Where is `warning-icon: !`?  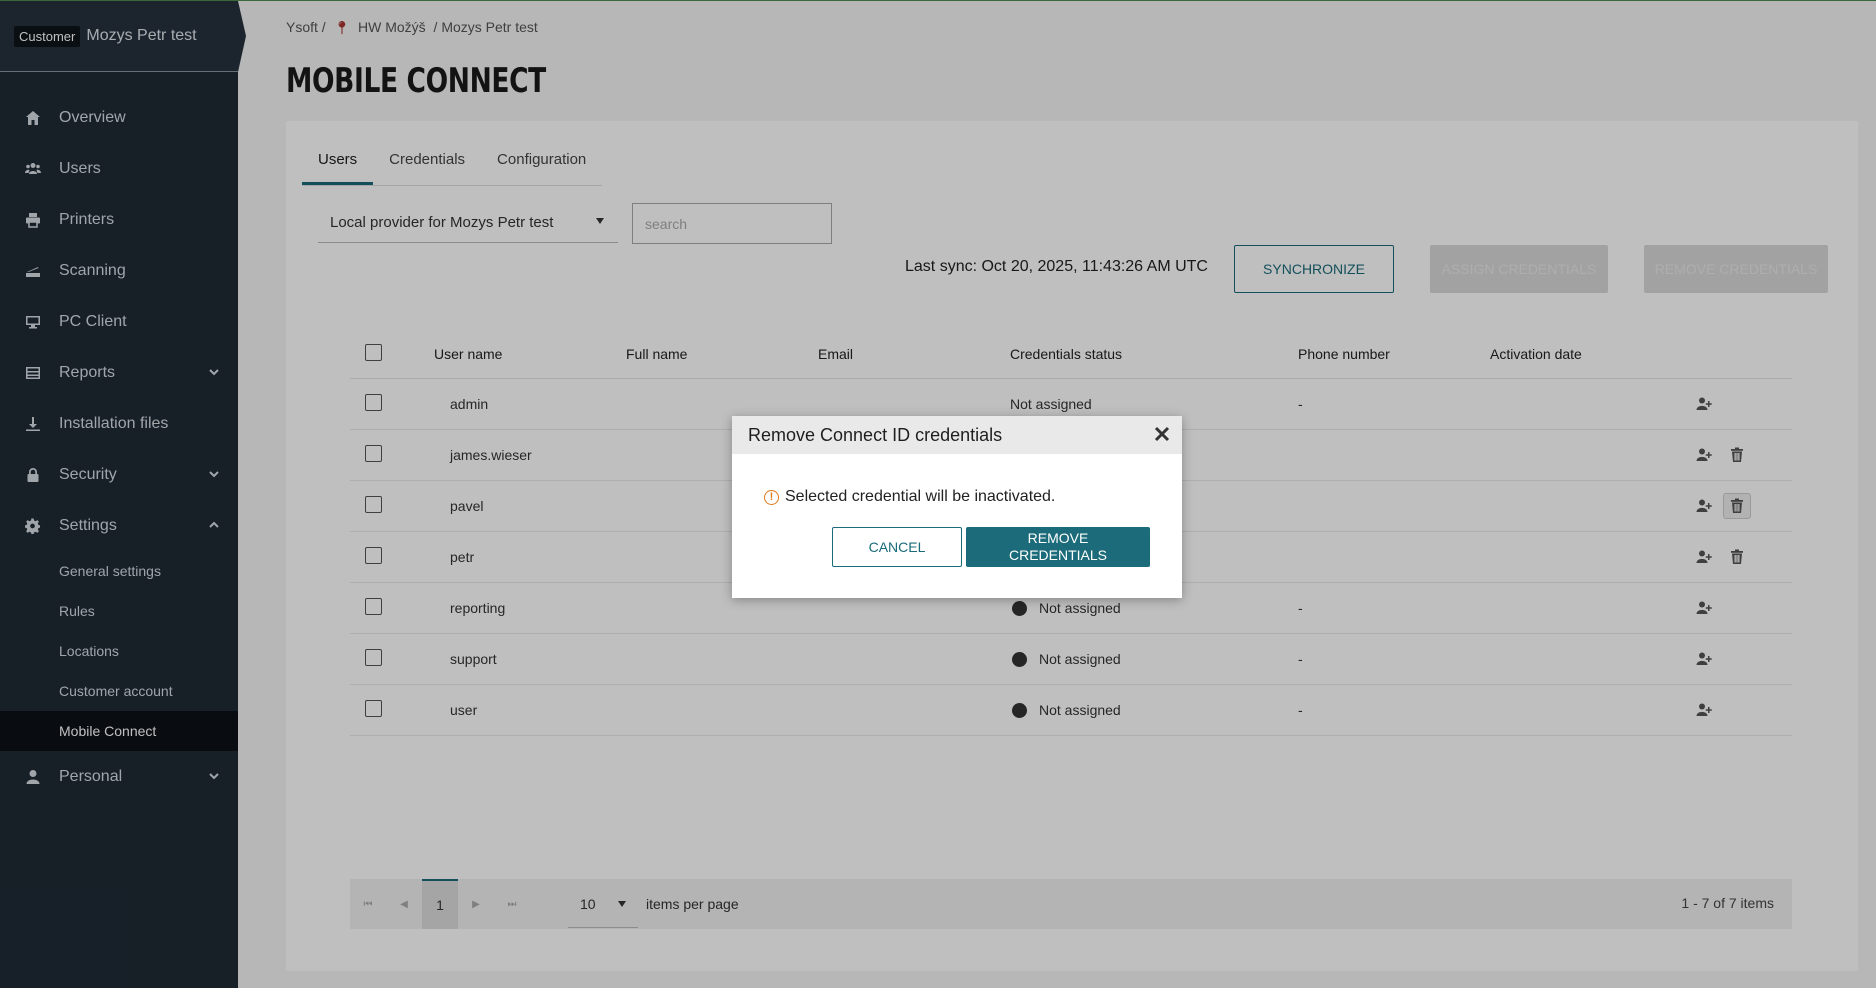
warning-icon: ! is located at coordinates (771, 497).